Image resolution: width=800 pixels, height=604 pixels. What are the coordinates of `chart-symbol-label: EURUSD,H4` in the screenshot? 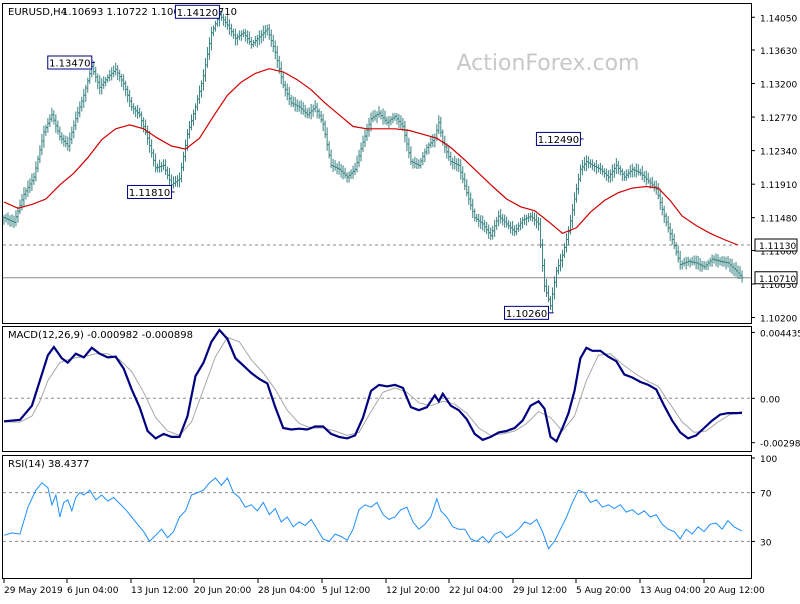 It's located at (37, 12).